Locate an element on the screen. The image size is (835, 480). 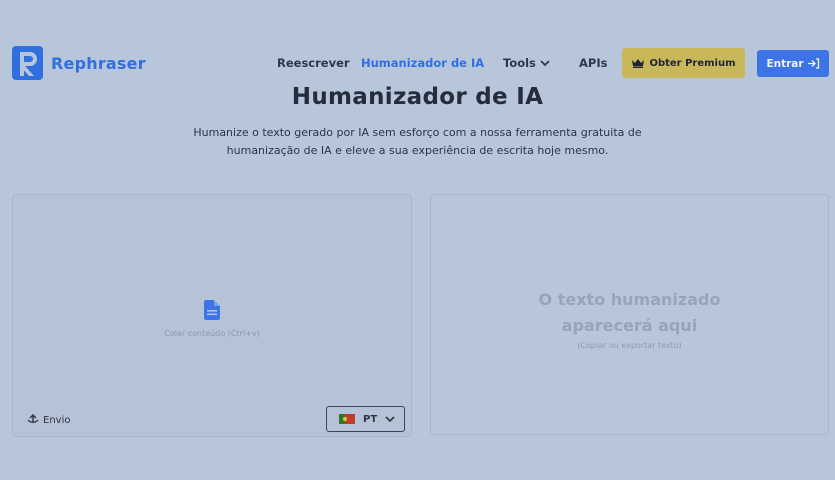
upload-button: Envio is located at coordinates (47, 420).